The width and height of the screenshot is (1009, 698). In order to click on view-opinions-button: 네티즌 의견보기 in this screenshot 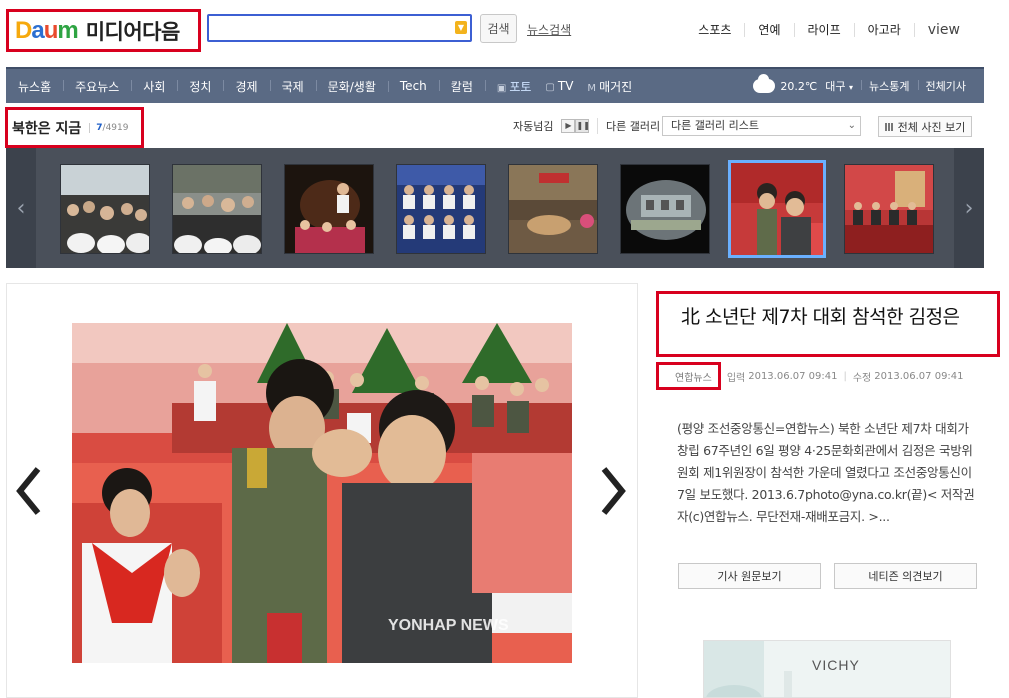, I will do `click(905, 576)`.